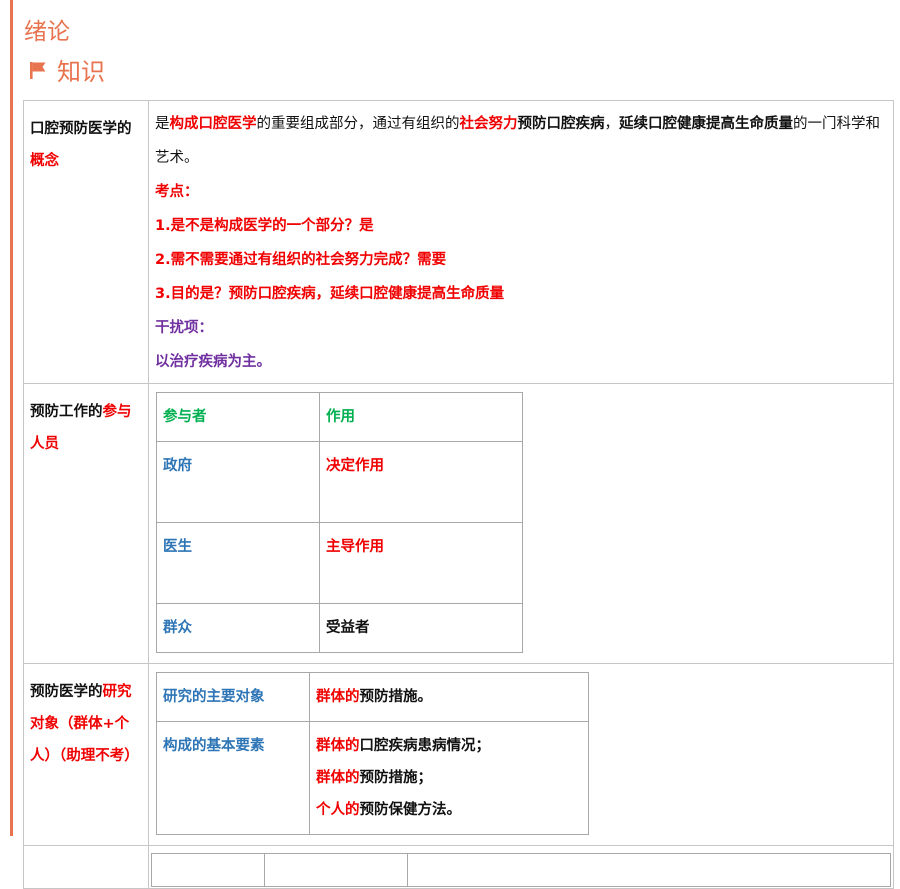  I want to click on distractor-title: 干扰项：, so click(184, 328).